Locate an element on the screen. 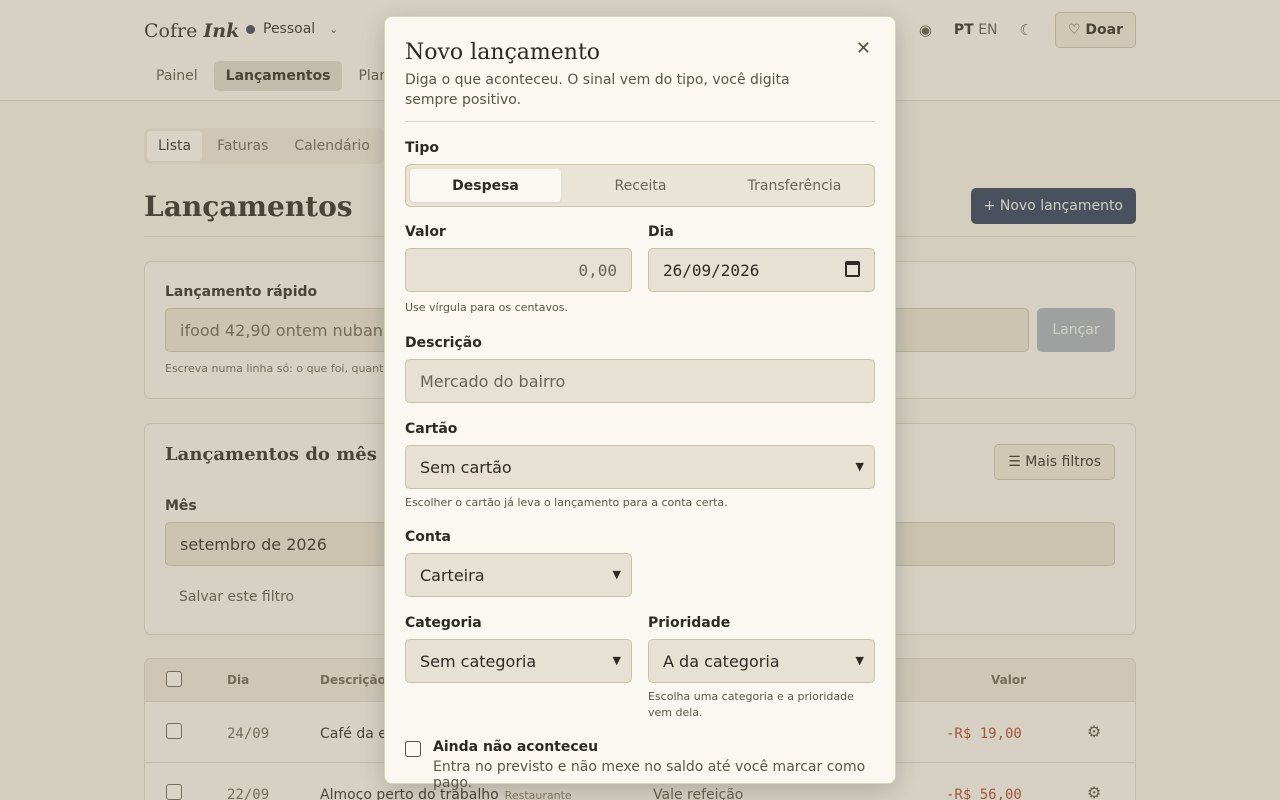 This screenshot has width=1280, height=800. prioridade-label: Prioridade is located at coordinates (689, 623).